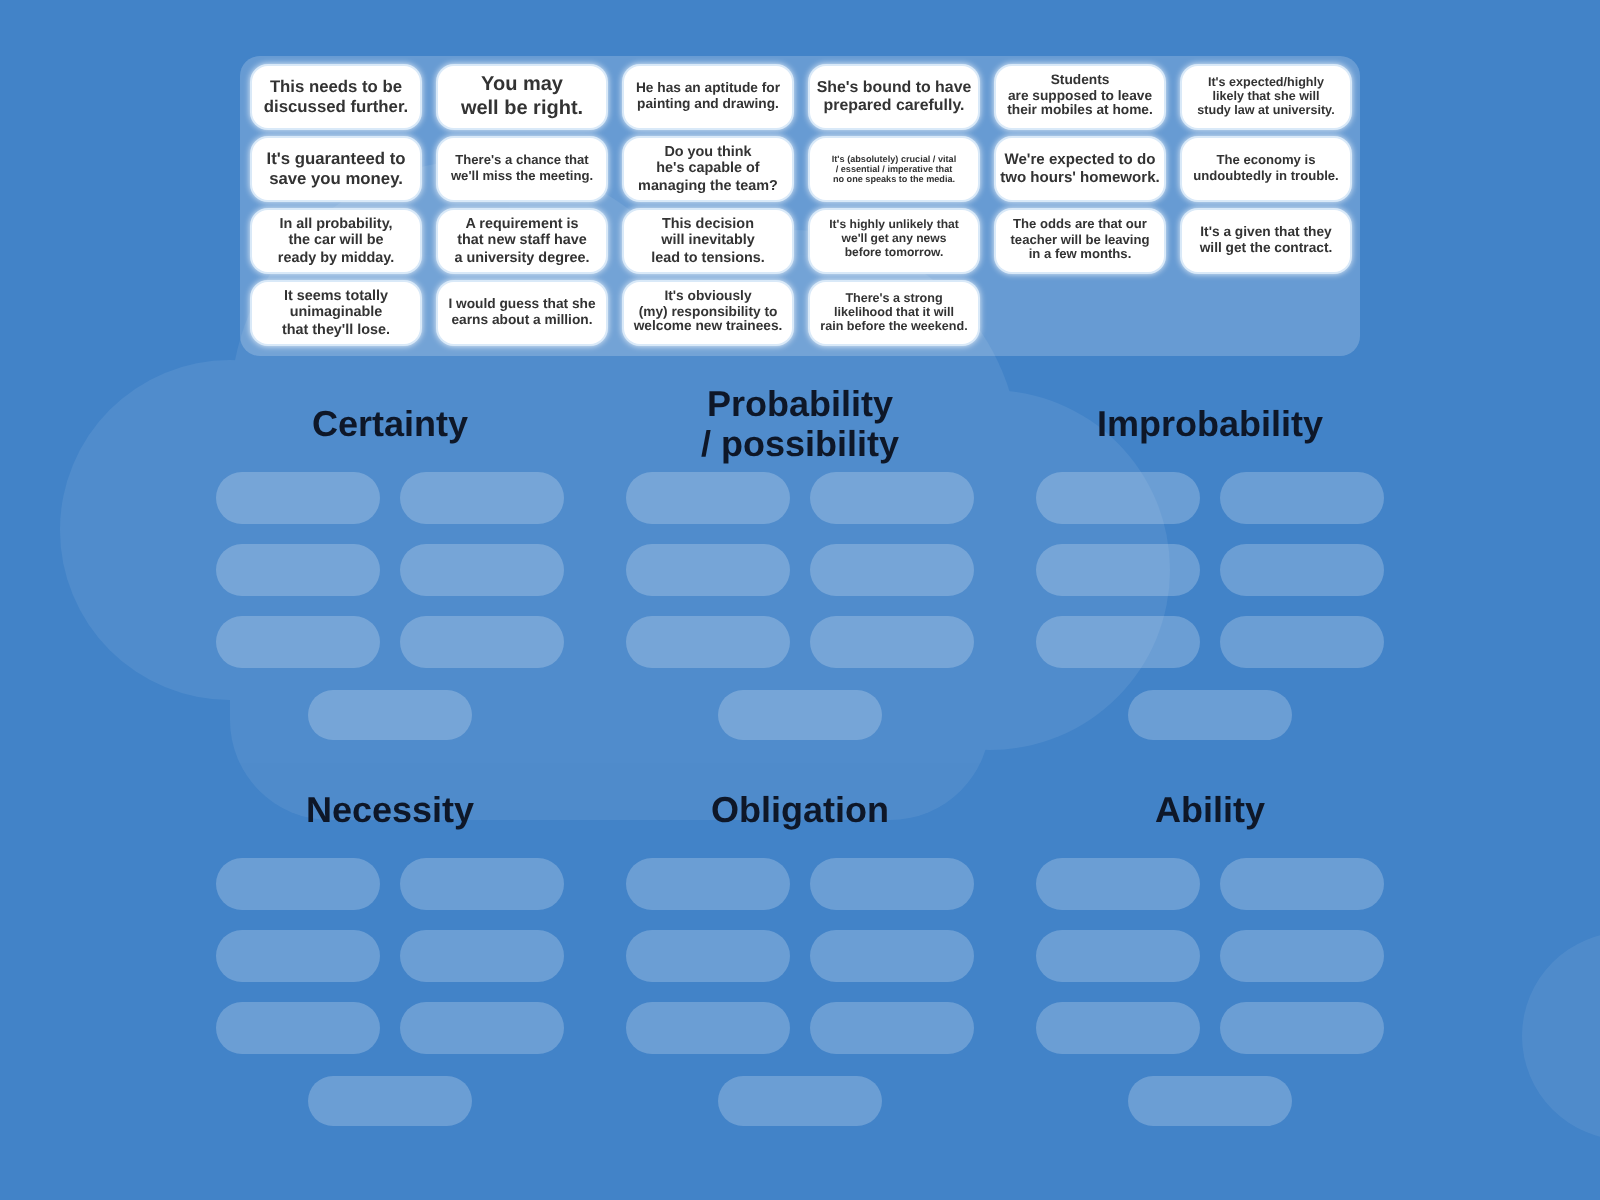 The width and height of the screenshot is (1600, 1200). What do you see at coordinates (800, 424) in the screenshot?
I see `category-heading: Probability / possibility` at bounding box center [800, 424].